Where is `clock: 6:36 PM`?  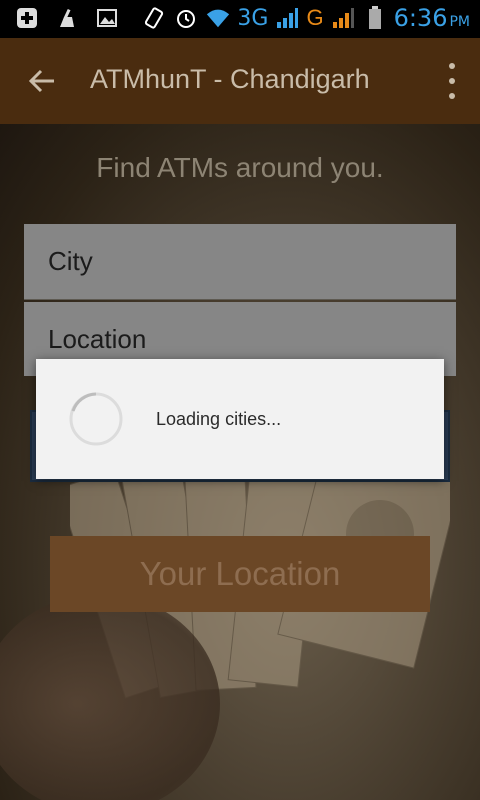 clock: 6:36 PM is located at coordinates (431, 18).